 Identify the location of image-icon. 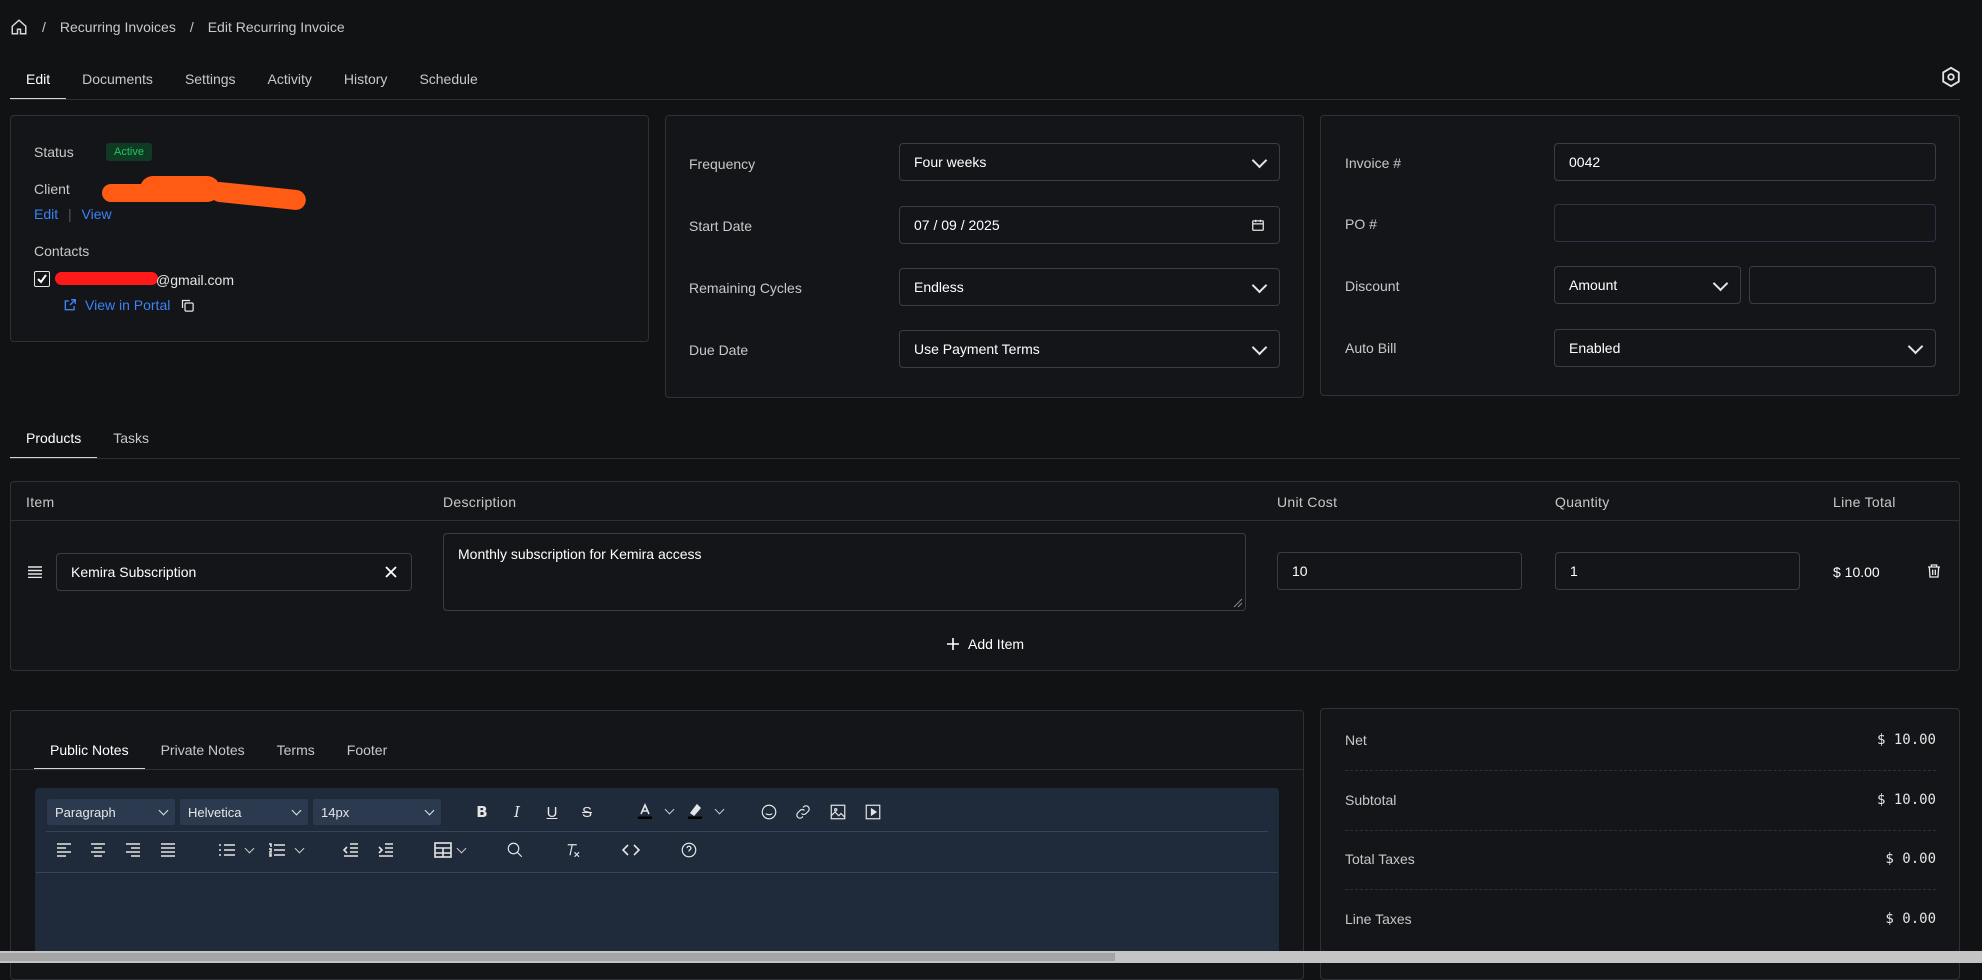
(838, 812).